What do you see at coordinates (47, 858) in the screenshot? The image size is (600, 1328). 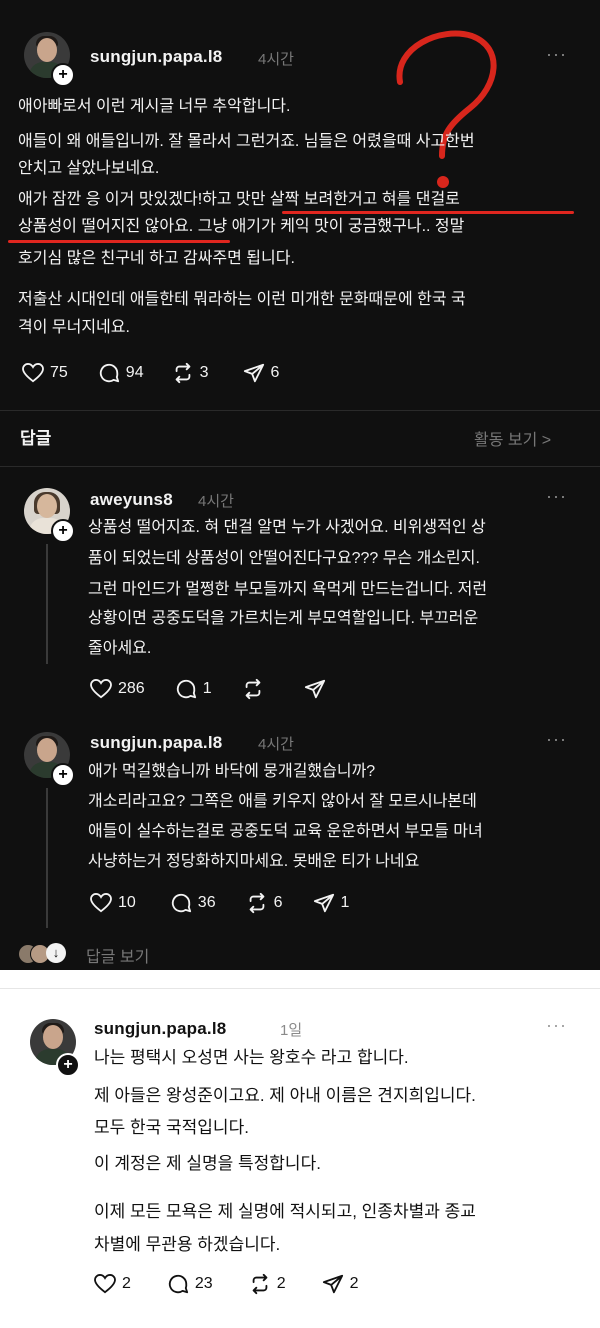 I see `thread-line` at bounding box center [47, 858].